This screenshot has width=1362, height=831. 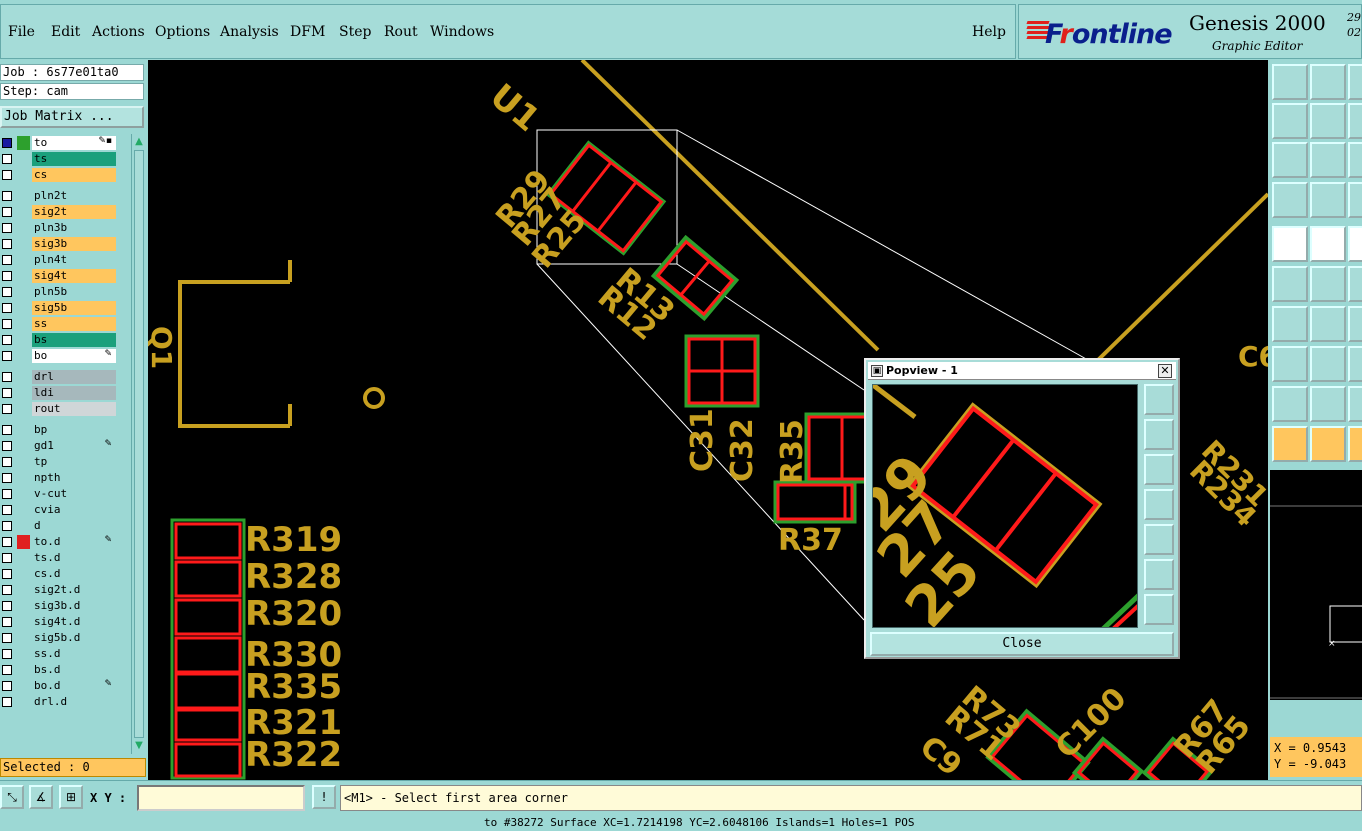 I want to click on layer-row: bo.d ✎, so click(x=59, y=686).